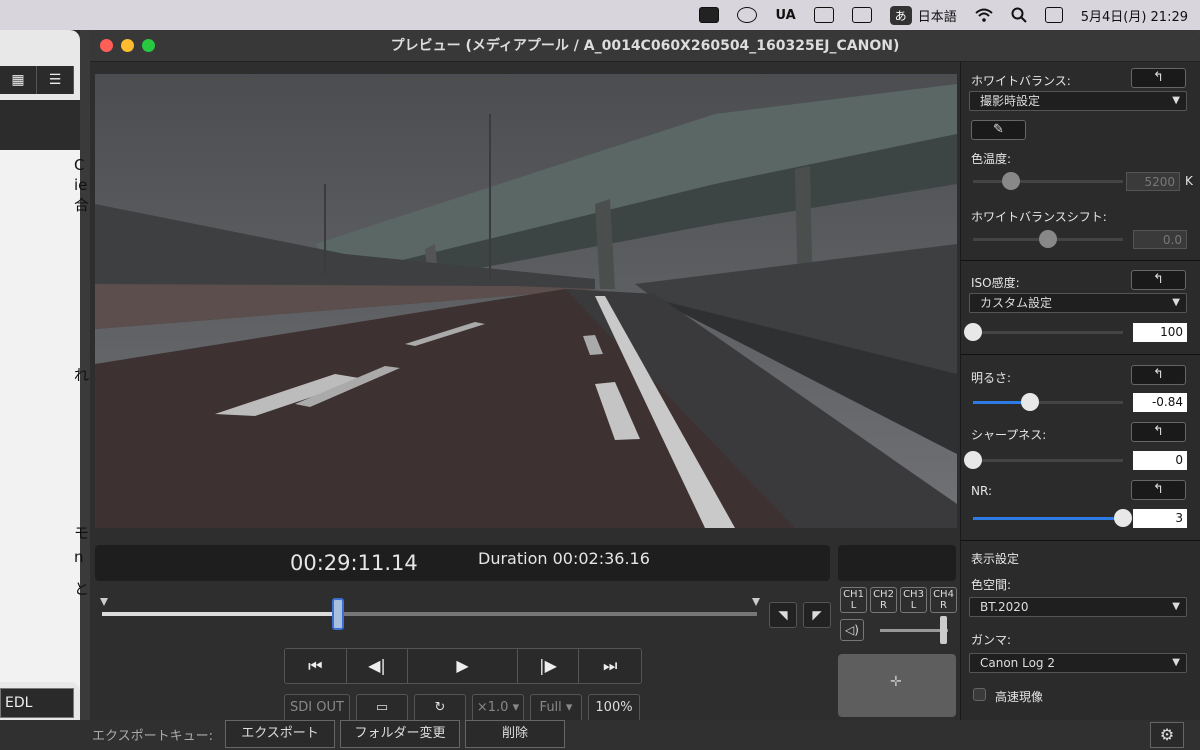 This screenshot has height=750, width=1200. I want to click on safe-area-button: ▭, so click(382, 708).